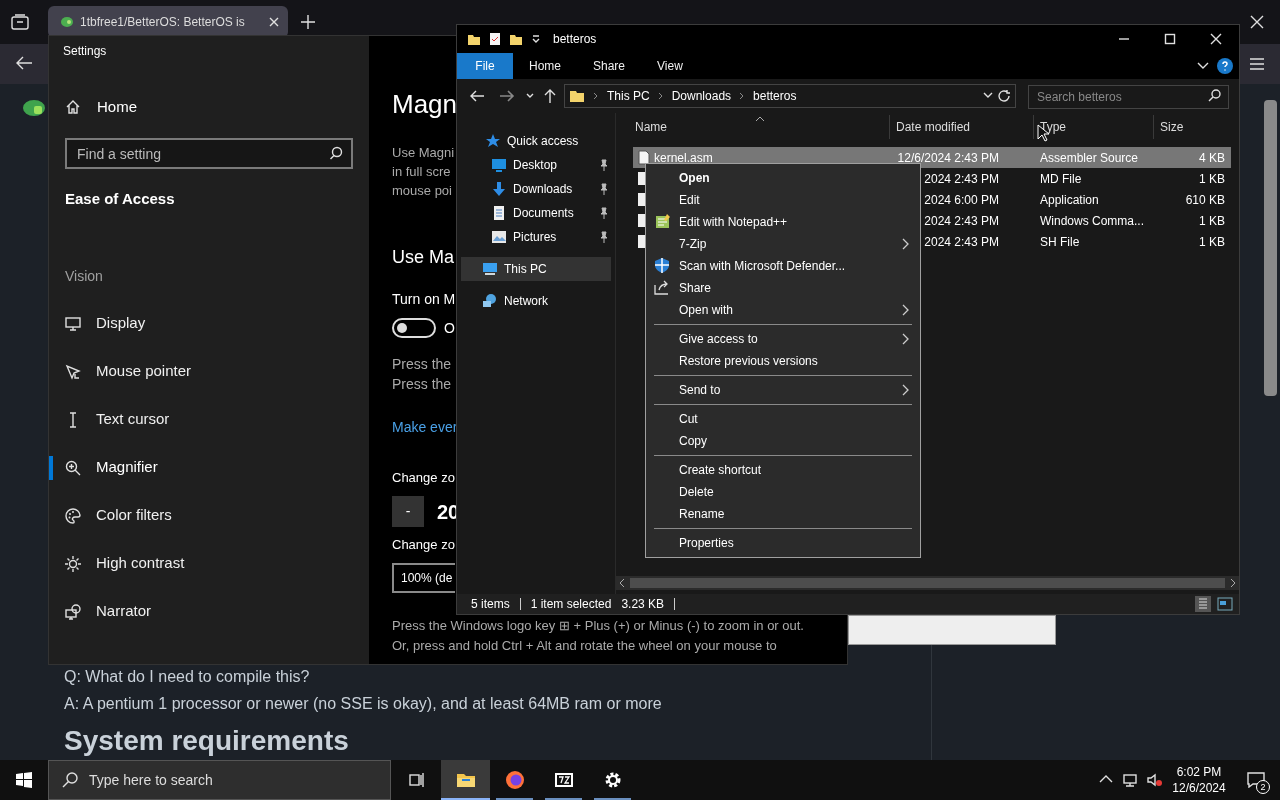  What do you see at coordinates (783, 470) in the screenshot?
I see `menu-item: Create shortcut` at bounding box center [783, 470].